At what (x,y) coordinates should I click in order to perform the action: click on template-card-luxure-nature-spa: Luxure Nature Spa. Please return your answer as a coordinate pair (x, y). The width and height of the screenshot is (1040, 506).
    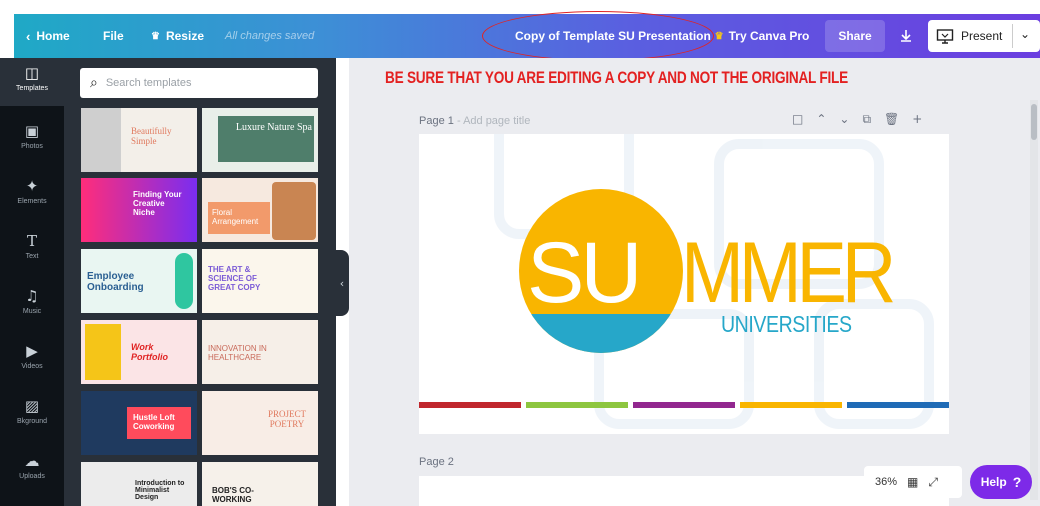
    Looking at the image, I should click on (260, 140).